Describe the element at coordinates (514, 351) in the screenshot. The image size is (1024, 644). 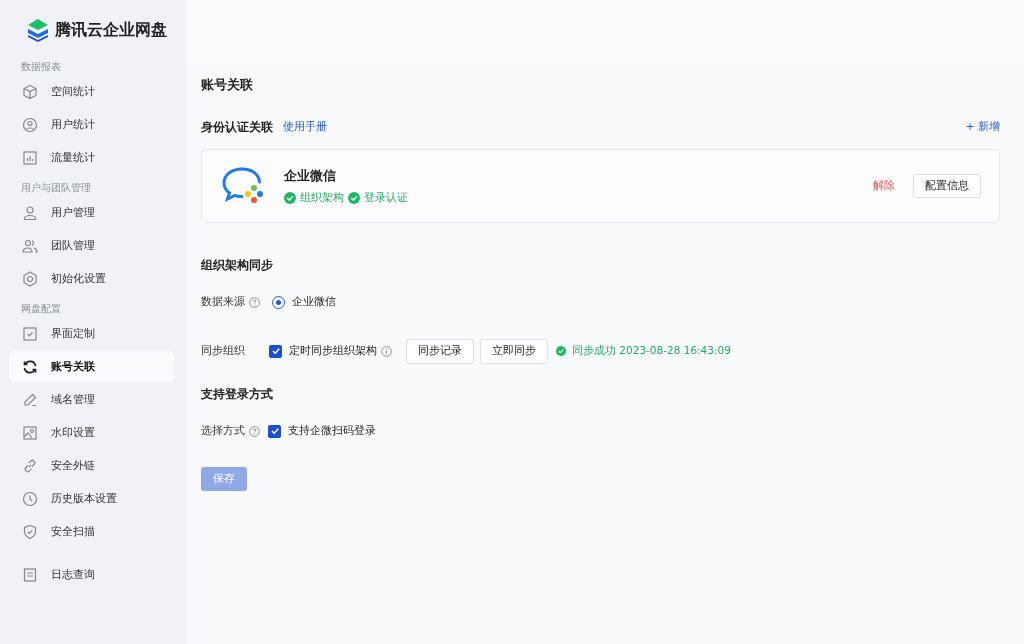
I see `sync-button: 立即同步` at that location.